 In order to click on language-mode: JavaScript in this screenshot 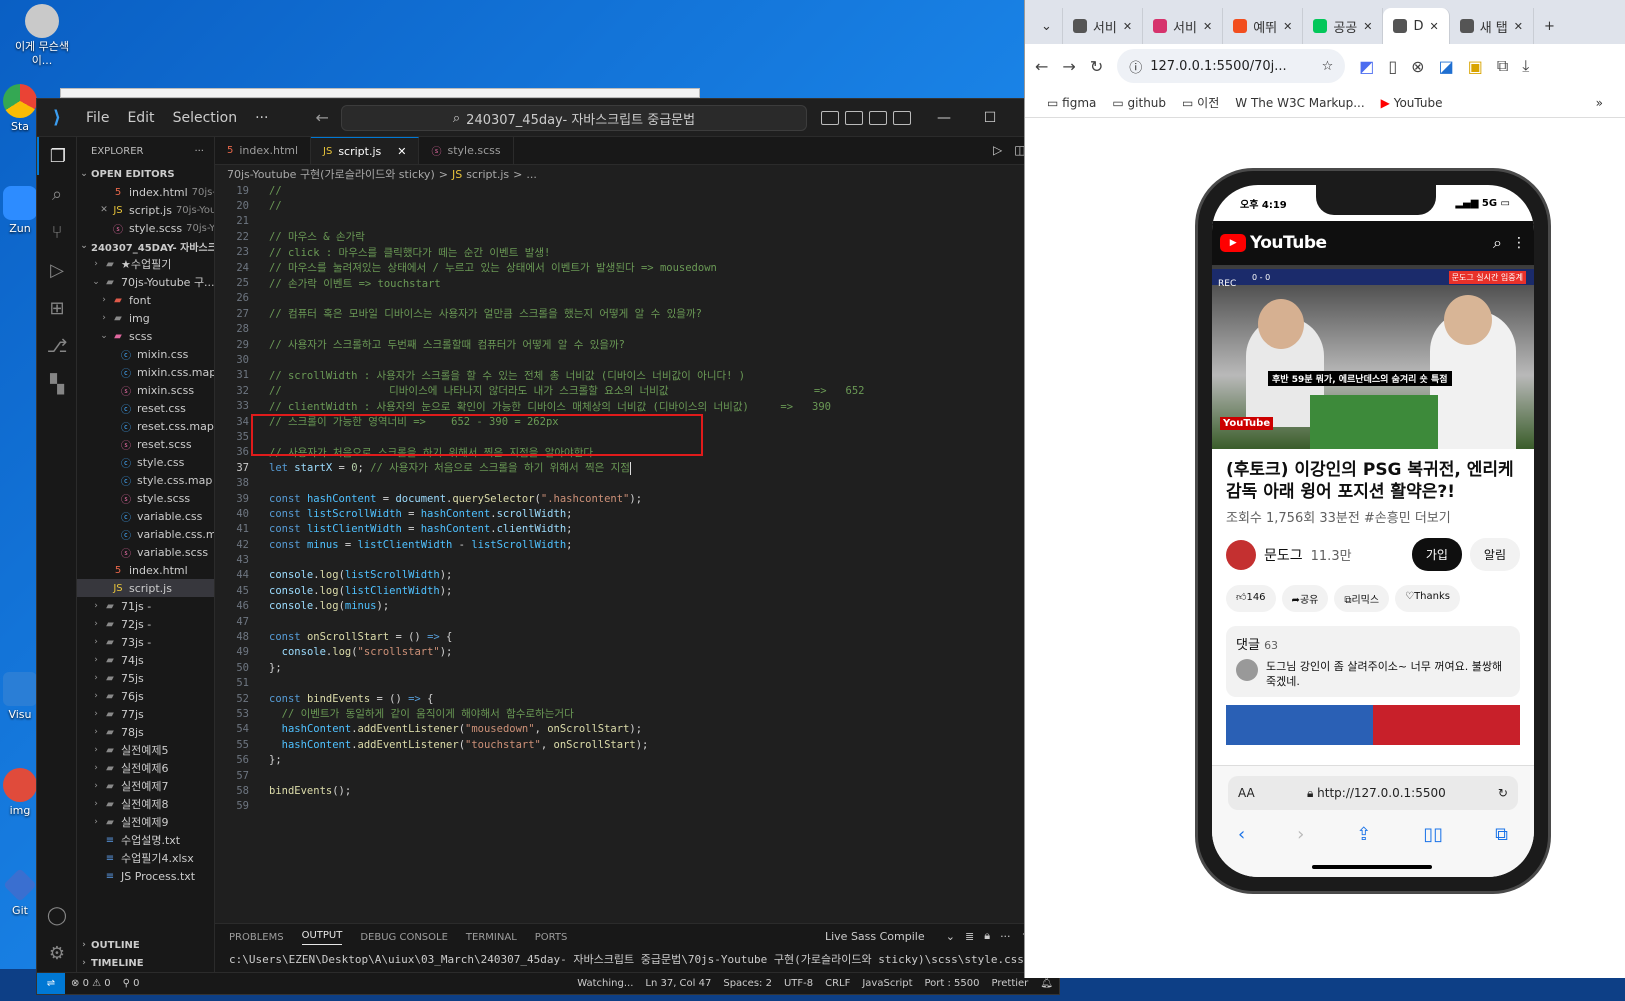, I will do `click(887, 983)`.